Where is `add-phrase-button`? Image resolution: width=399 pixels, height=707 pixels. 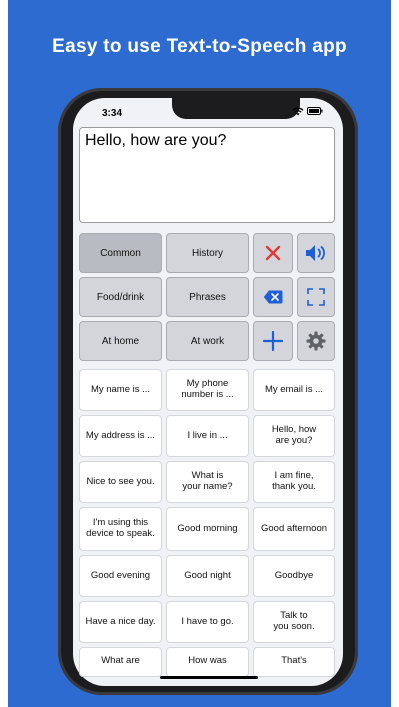 add-phrase-button is located at coordinates (273, 341).